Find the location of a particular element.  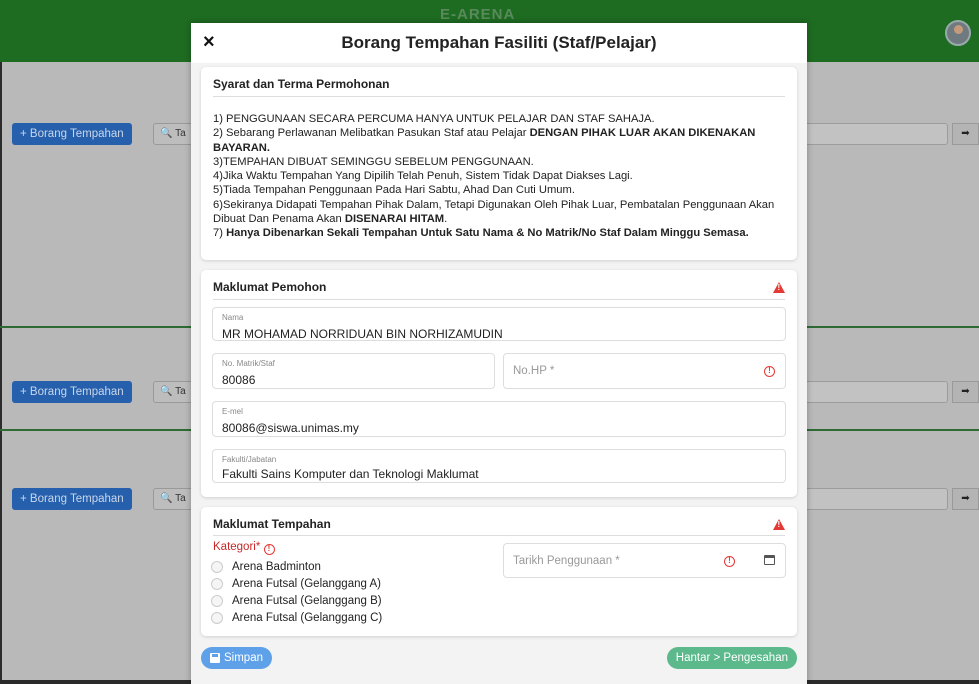

phone-field: No.HP * ! is located at coordinates (644, 371).